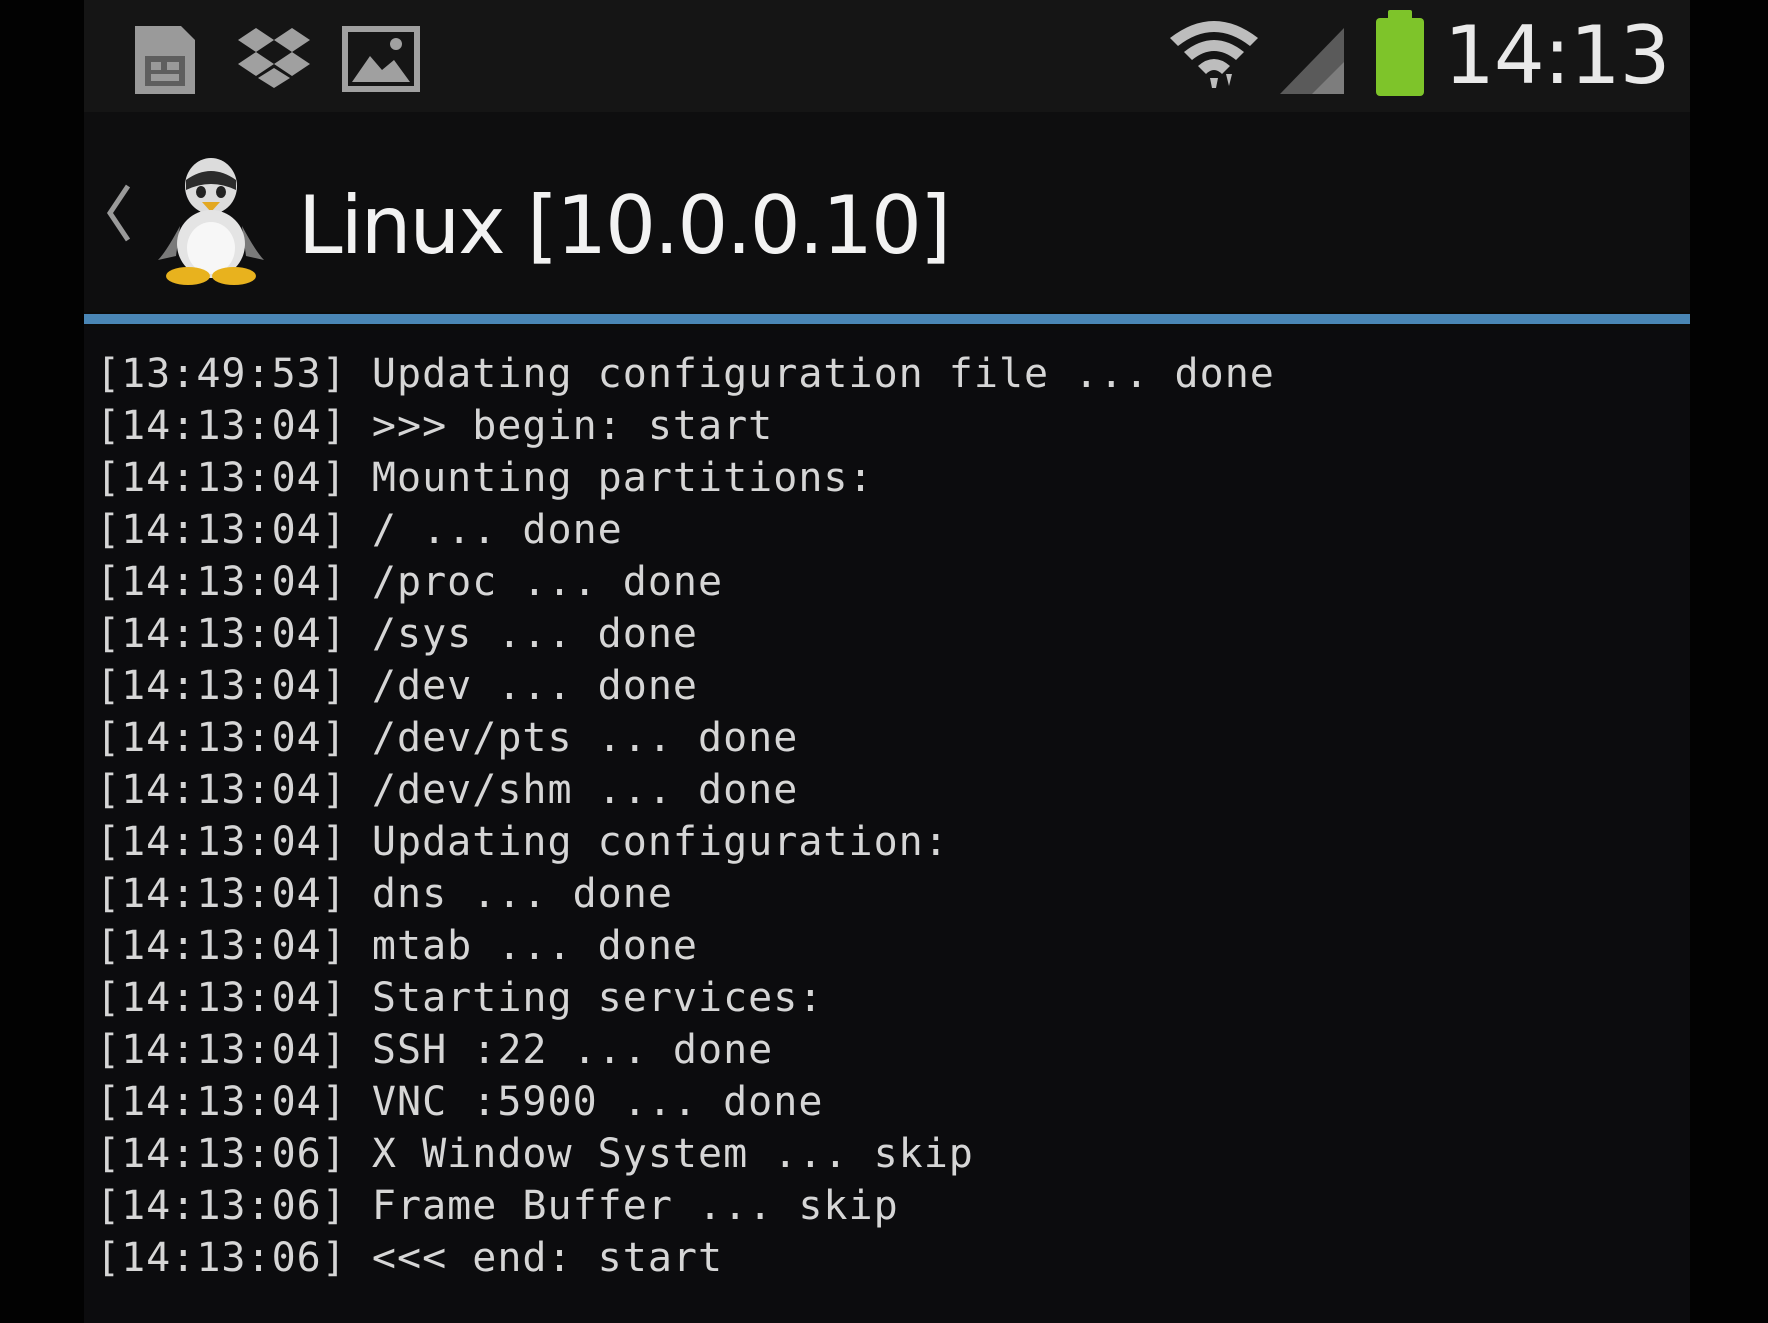 This screenshot has width=1768, height=1323. Describe the element at coordinates (547, 1258) in the screenshot. I see `log-message: <<< end: start` at that location.